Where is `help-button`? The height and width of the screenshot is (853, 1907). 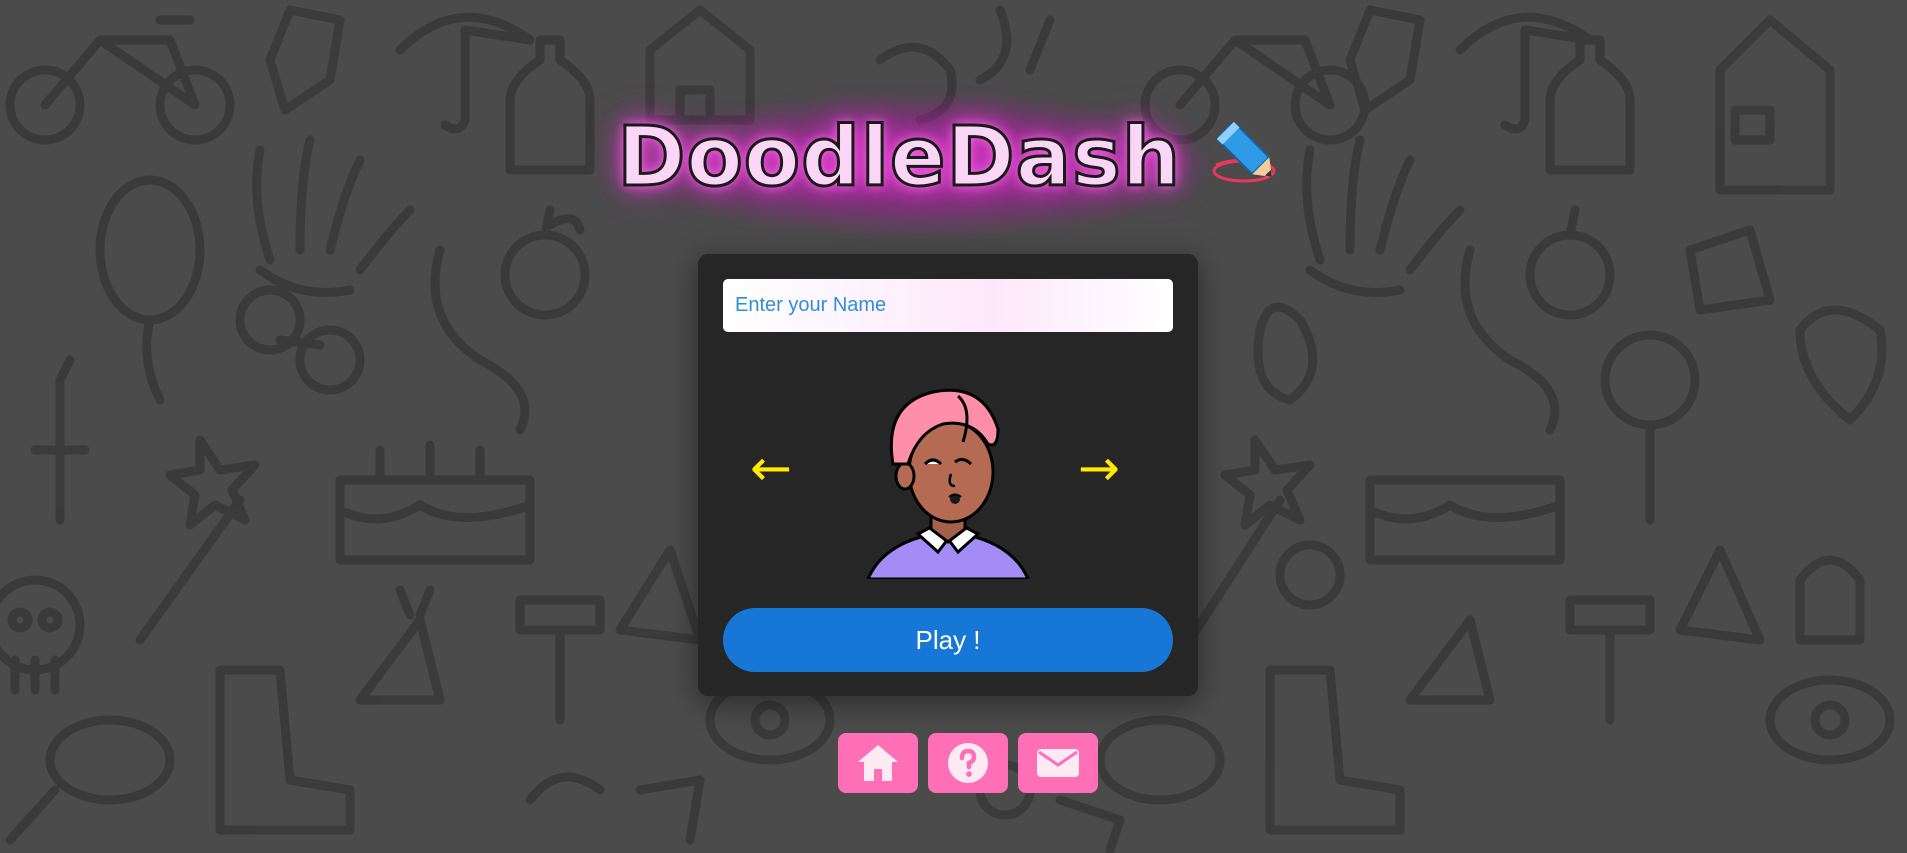
help-button is located at coordinates (968, 763).